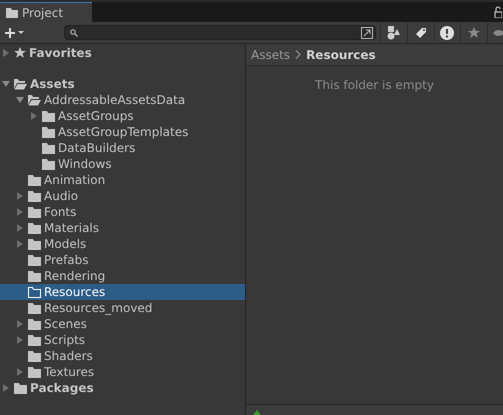 This screenshot has height=415, width=503. What do you see at coordinates (122, 196) in the screenshot?
I see `tree-item: Audio` at bounding box center [122, 196].